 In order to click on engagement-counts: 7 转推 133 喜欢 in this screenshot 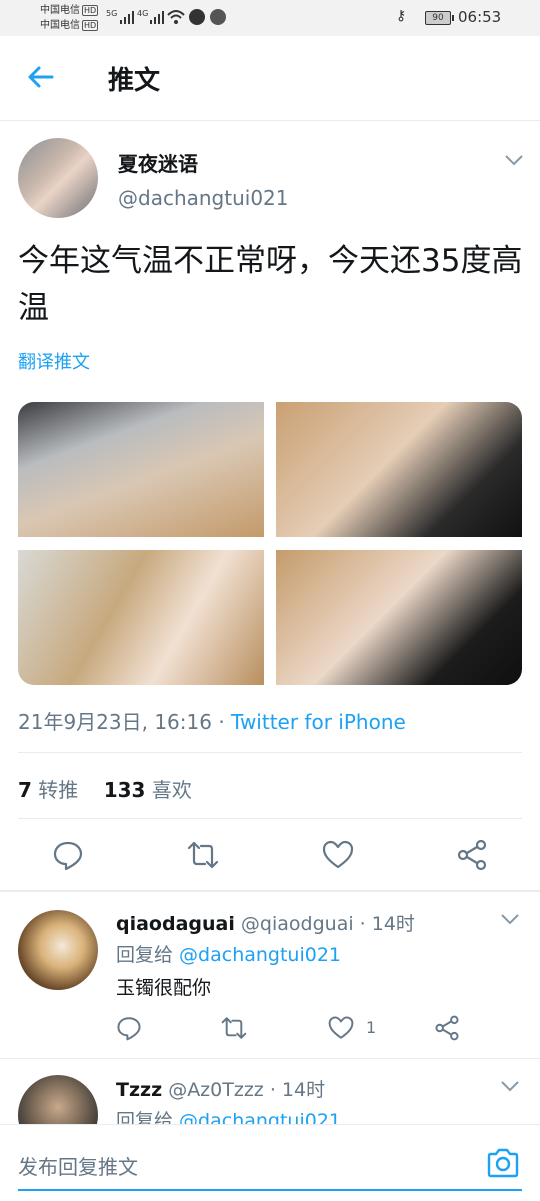, I will do `click(105, 788)`.